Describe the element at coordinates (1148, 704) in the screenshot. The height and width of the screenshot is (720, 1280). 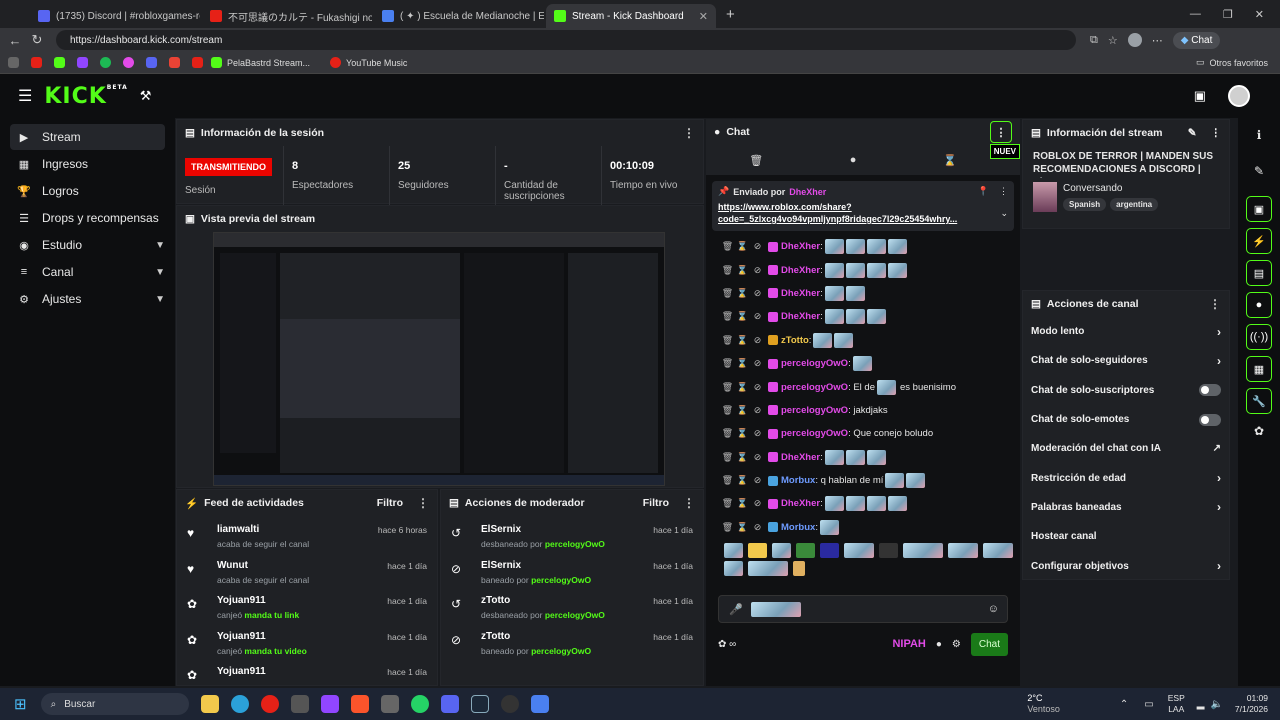
I see `tray-icon: ▭` at that location.